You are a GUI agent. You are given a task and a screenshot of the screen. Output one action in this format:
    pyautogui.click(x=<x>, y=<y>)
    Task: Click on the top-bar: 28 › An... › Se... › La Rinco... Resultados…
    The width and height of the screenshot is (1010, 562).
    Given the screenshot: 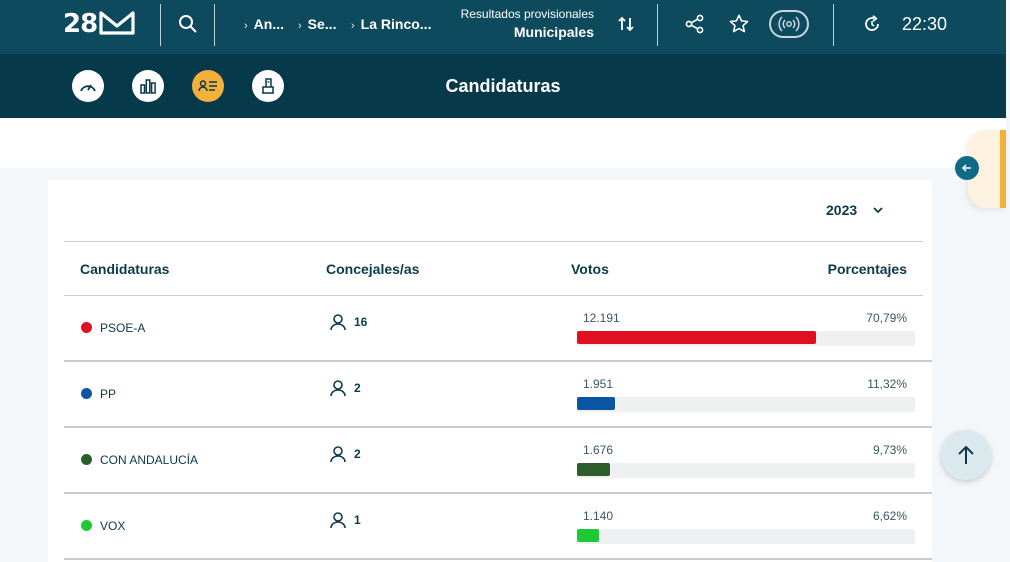 What is the action you would take?
    pyautogui.click(x=503, y=27)
    